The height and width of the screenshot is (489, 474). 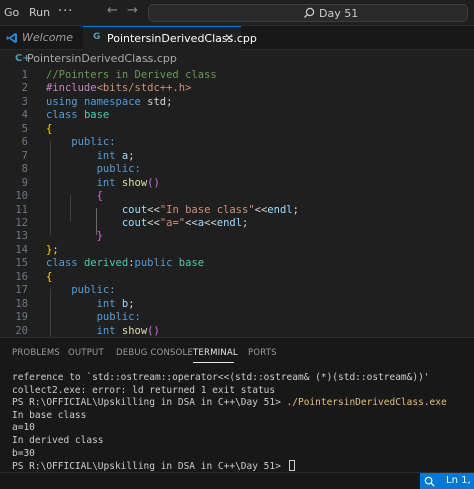 I want to click on code-token: base, so click(x=96, y=115).